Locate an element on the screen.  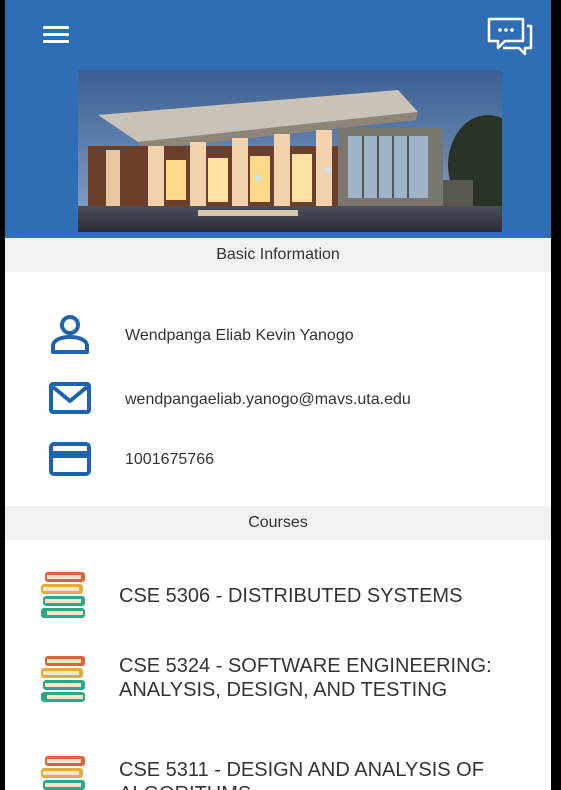
student-id: 1001675766 is located at coordinates (169, 459).